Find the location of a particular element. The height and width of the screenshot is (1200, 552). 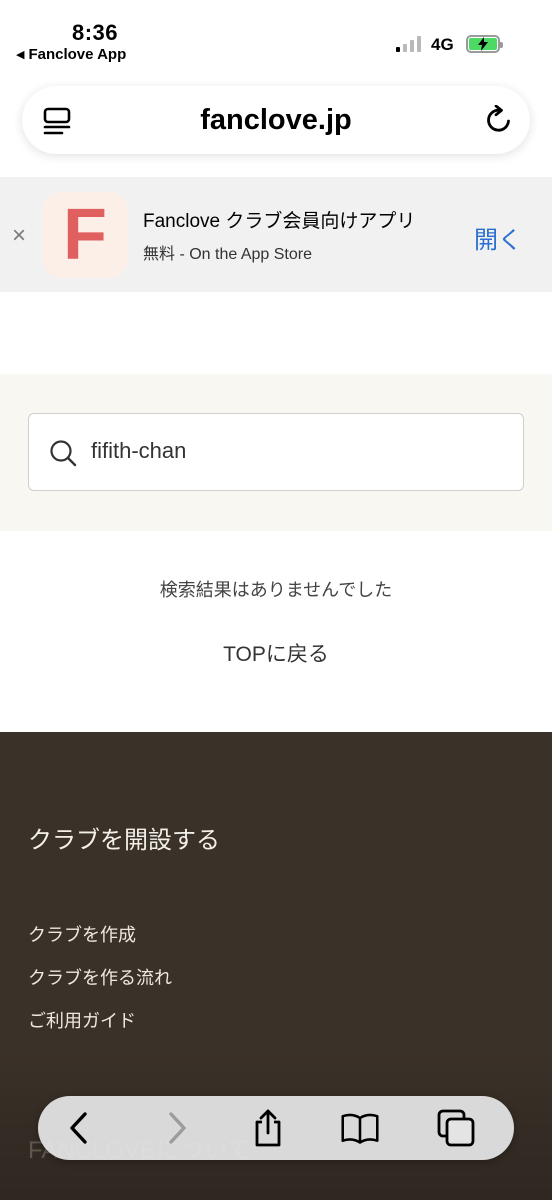

forward-button is located at coordinates (176, 1128).